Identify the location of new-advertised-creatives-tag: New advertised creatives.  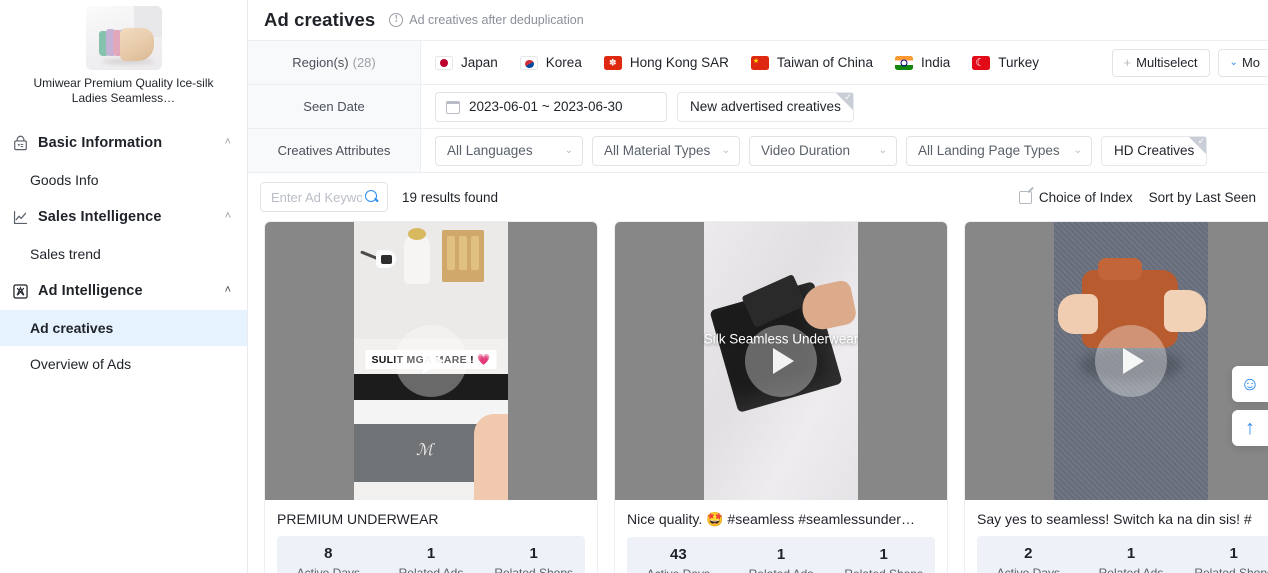
(765, 106).